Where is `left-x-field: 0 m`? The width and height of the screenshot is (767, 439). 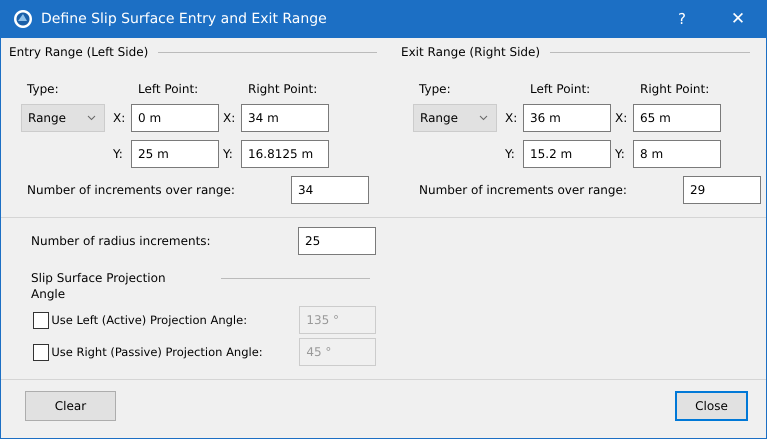 left-x-field: 0 m is located at coordinates (175, 118).